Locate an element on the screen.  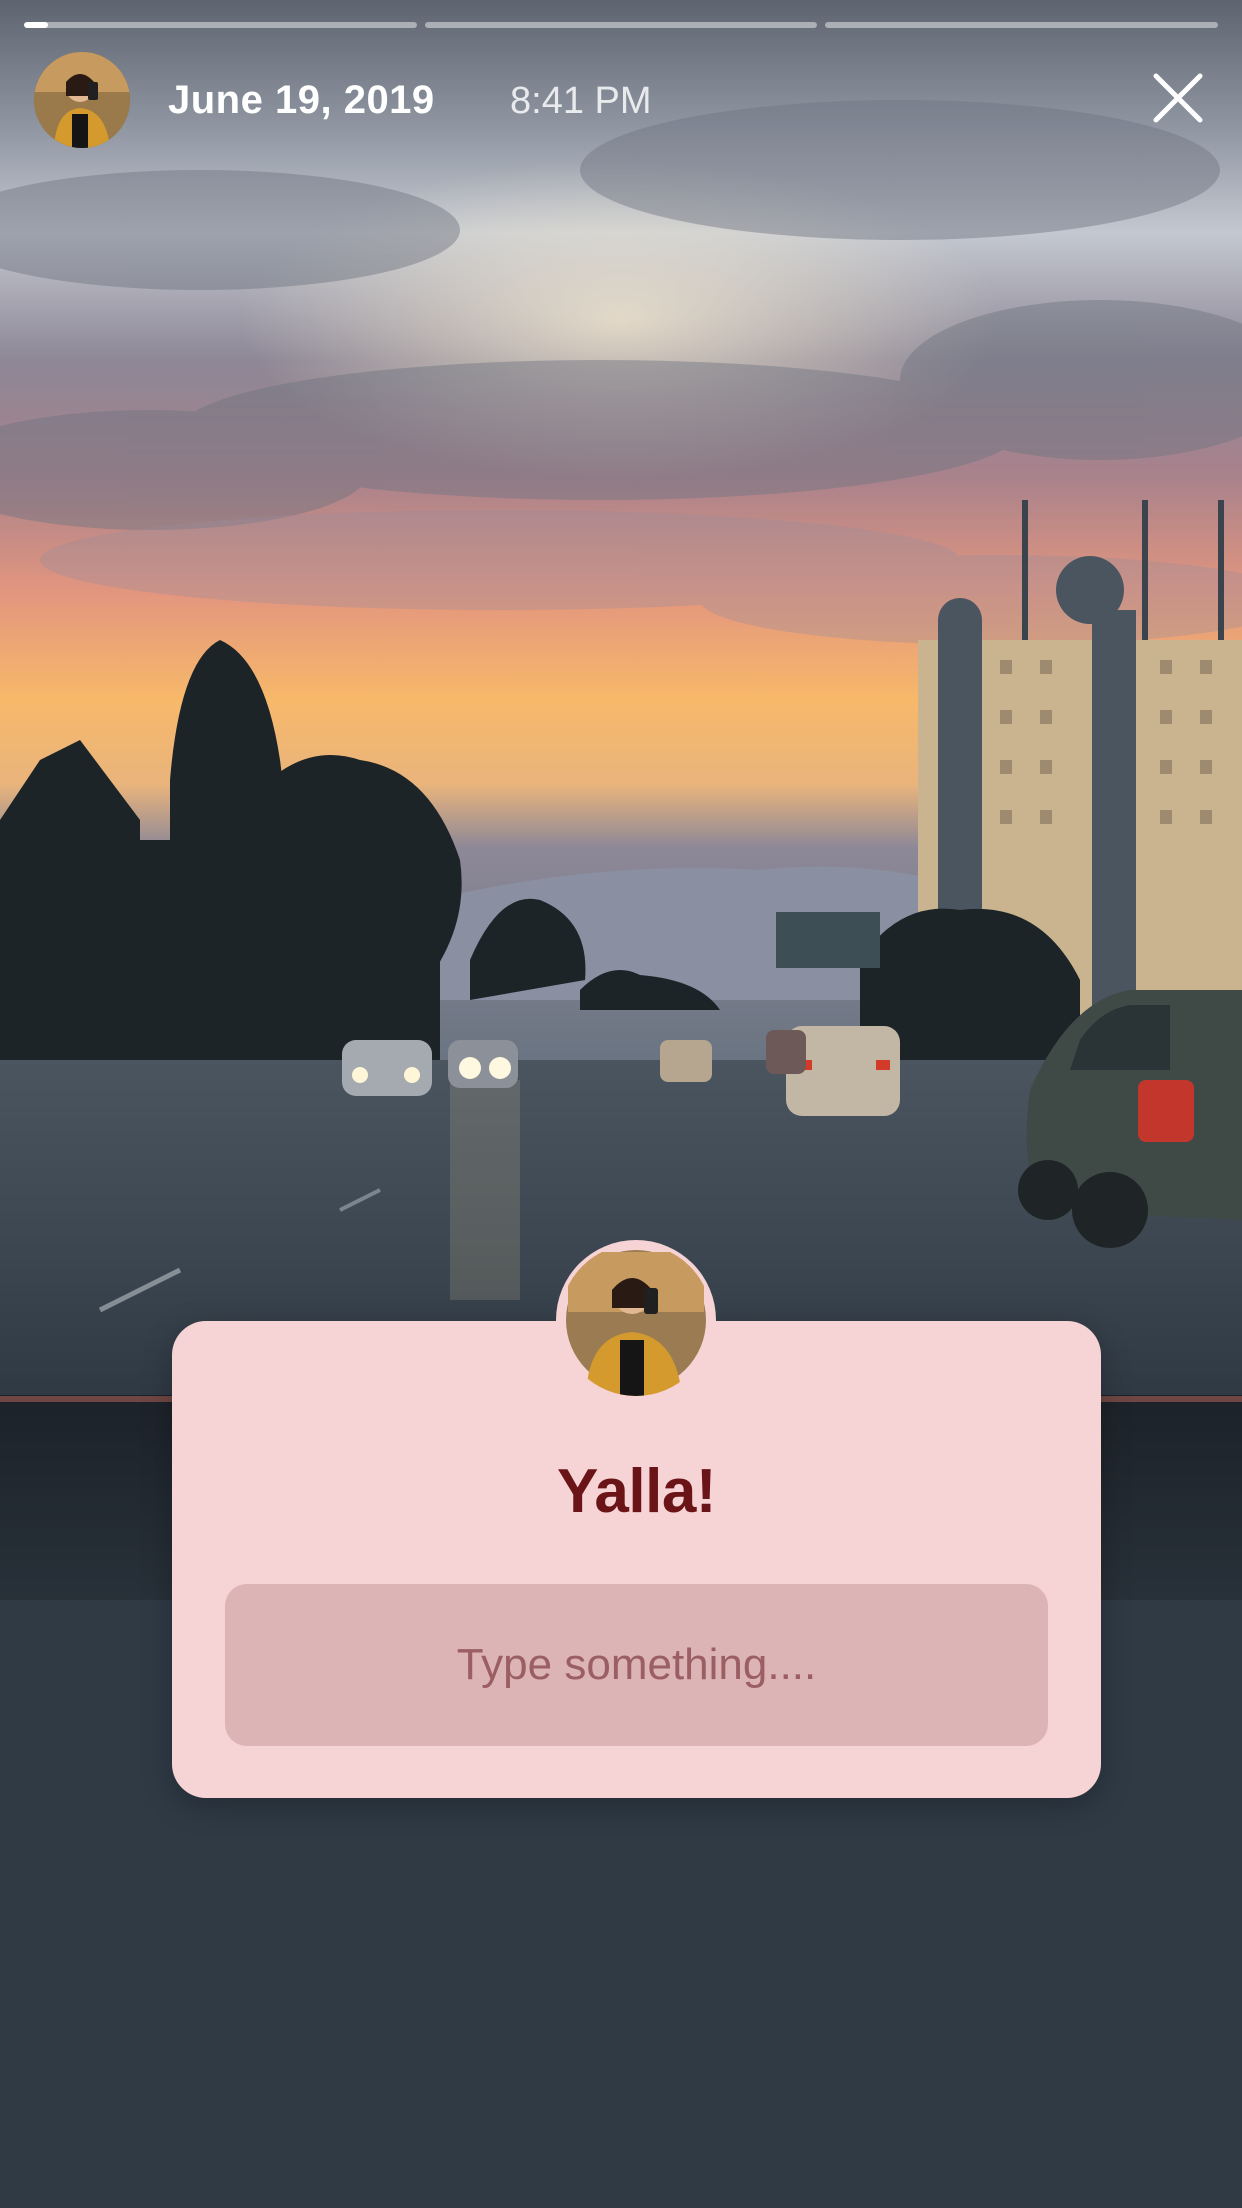
sticker-response-input is located at coordinates (636, 1665).